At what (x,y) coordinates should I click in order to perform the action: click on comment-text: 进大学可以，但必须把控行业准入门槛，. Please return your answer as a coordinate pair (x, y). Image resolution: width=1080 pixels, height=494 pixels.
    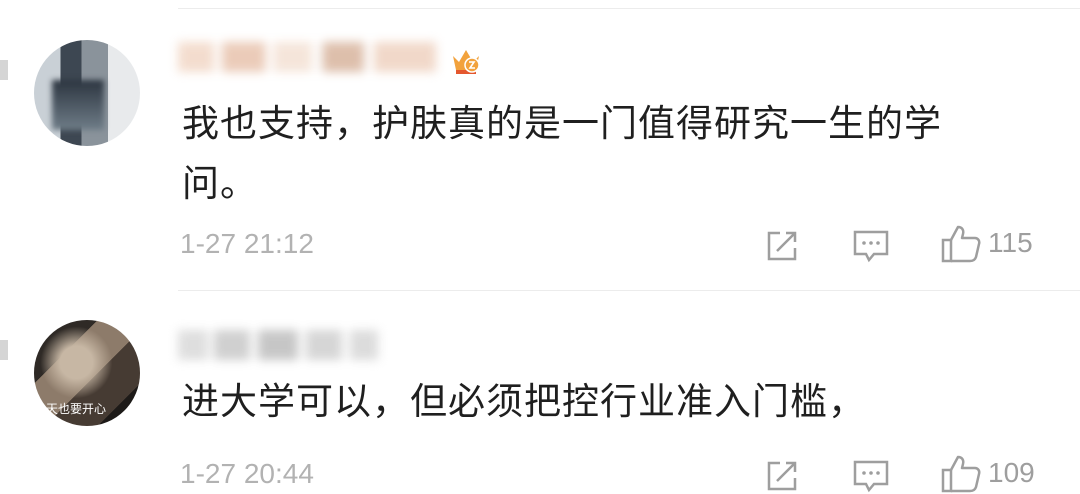
    Looking at the image, I should click on (524, 401).